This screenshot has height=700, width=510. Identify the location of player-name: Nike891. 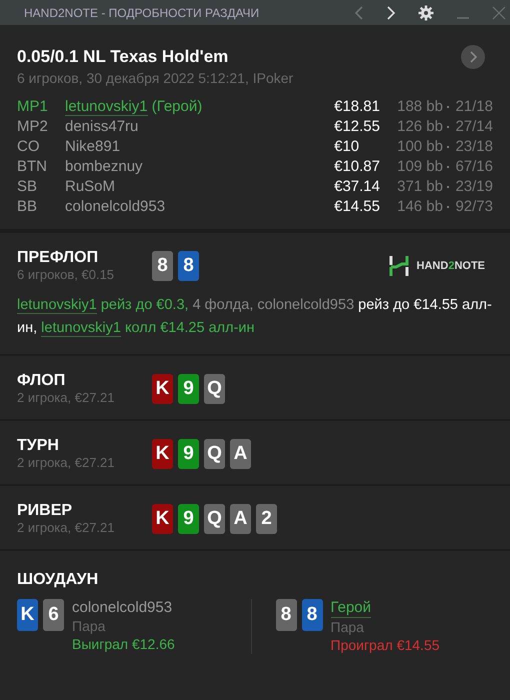
(92, 146).